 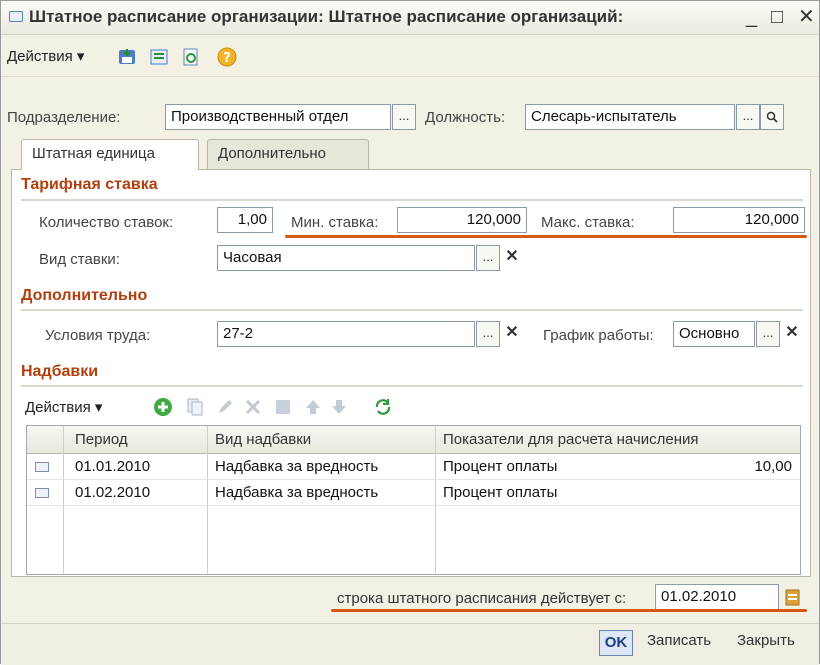 I want to click on close-window-button: ✕, so click(x=806, y=17).